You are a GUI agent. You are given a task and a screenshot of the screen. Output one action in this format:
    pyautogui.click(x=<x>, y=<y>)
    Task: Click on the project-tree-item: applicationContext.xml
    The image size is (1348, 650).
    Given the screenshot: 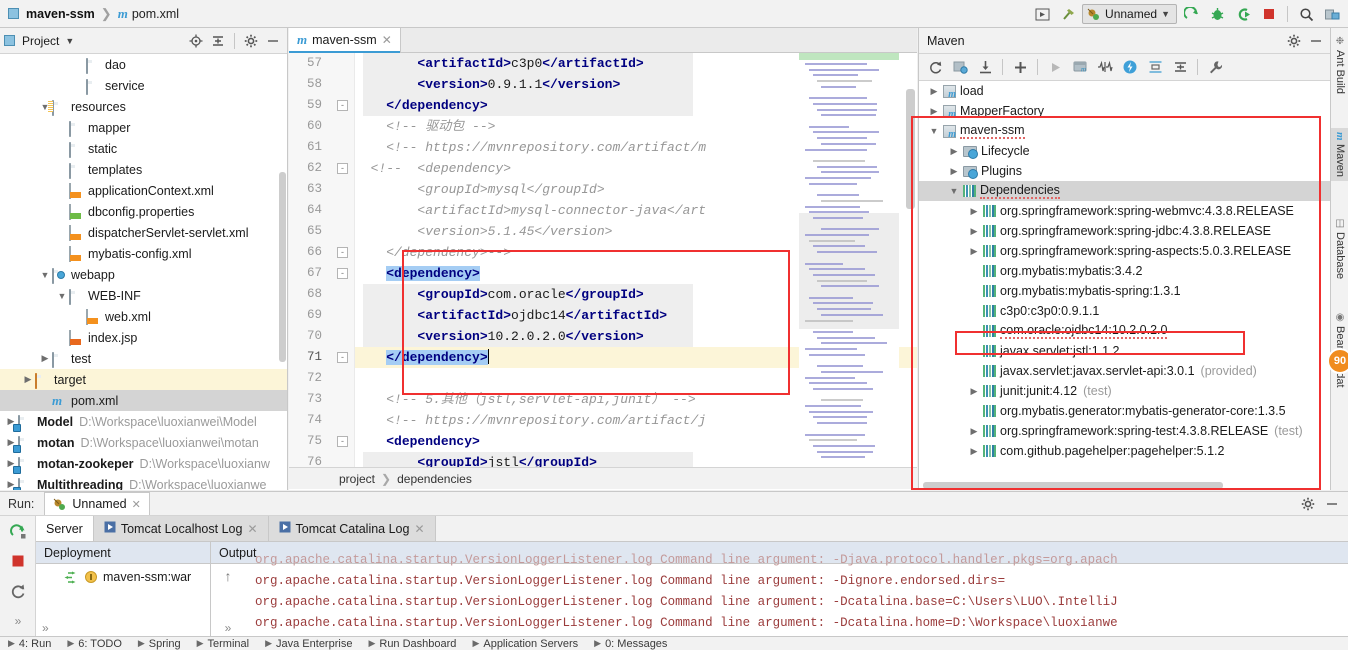 What is the action you would take?
    pyautogui.click(x=143, y=190)
    